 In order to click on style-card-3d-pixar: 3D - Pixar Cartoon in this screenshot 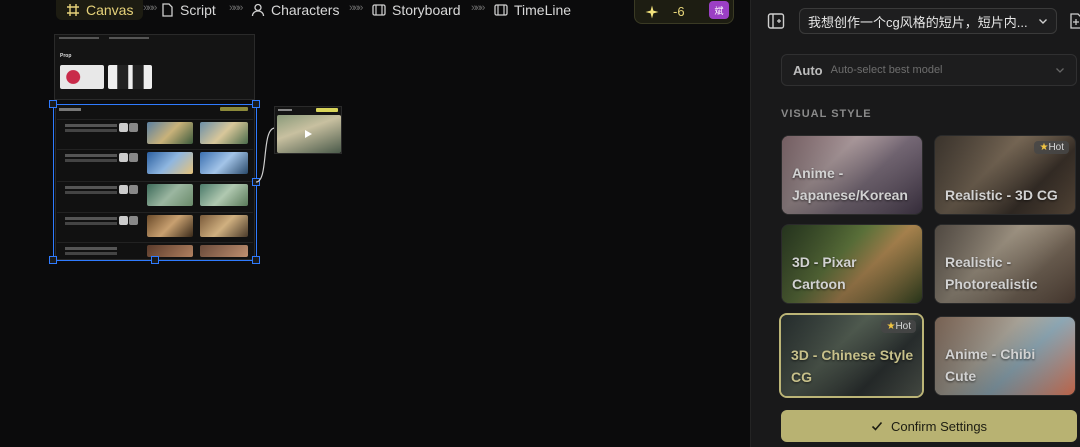, I will do `click(852, 264)`.